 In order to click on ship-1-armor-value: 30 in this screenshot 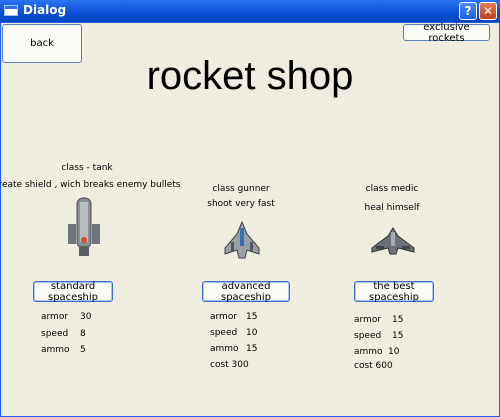, I will do `click(86, 317)`.